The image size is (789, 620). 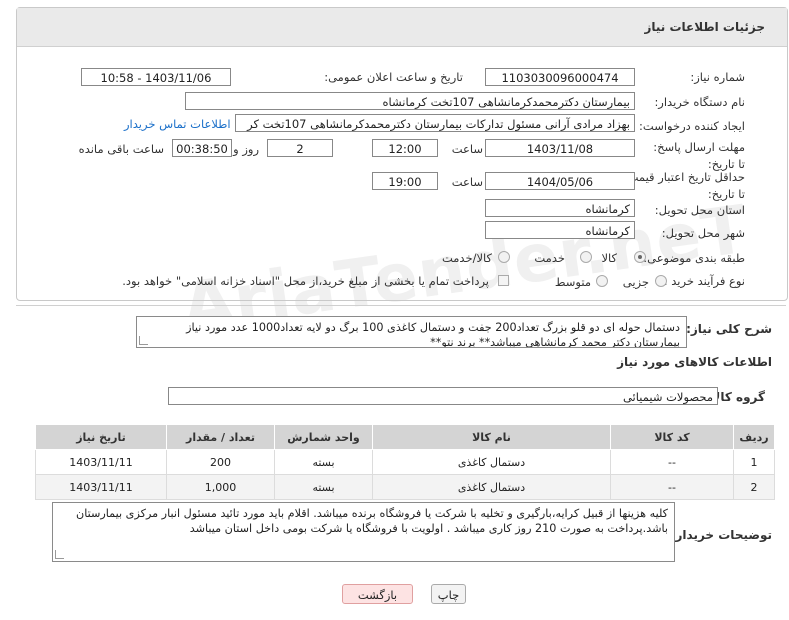 I want to click on category-option-goods-service: کالا/خدمت, so click(x=466, y=258).